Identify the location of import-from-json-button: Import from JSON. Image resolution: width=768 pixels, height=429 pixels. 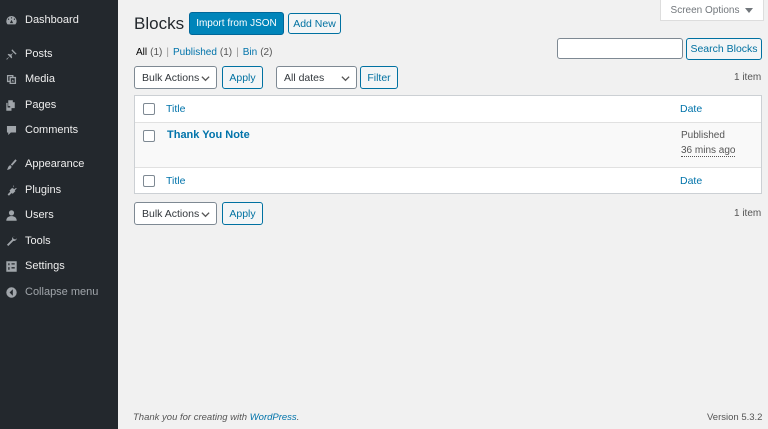
(236, 23).